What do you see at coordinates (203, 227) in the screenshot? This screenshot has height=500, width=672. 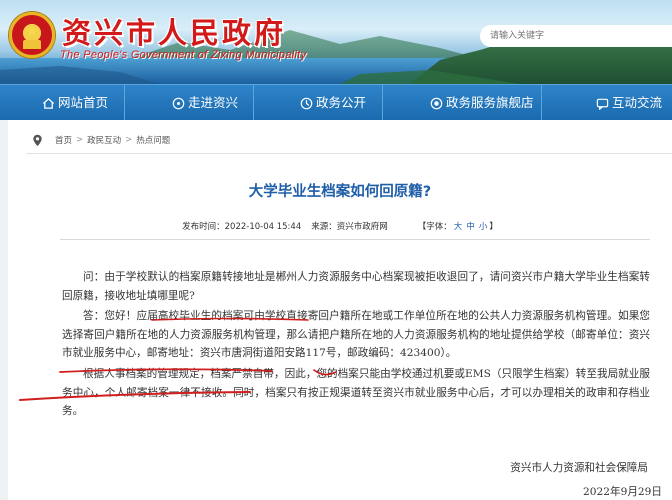 I see `publish-label: 发布时间：` at bounding box center [203, 227].